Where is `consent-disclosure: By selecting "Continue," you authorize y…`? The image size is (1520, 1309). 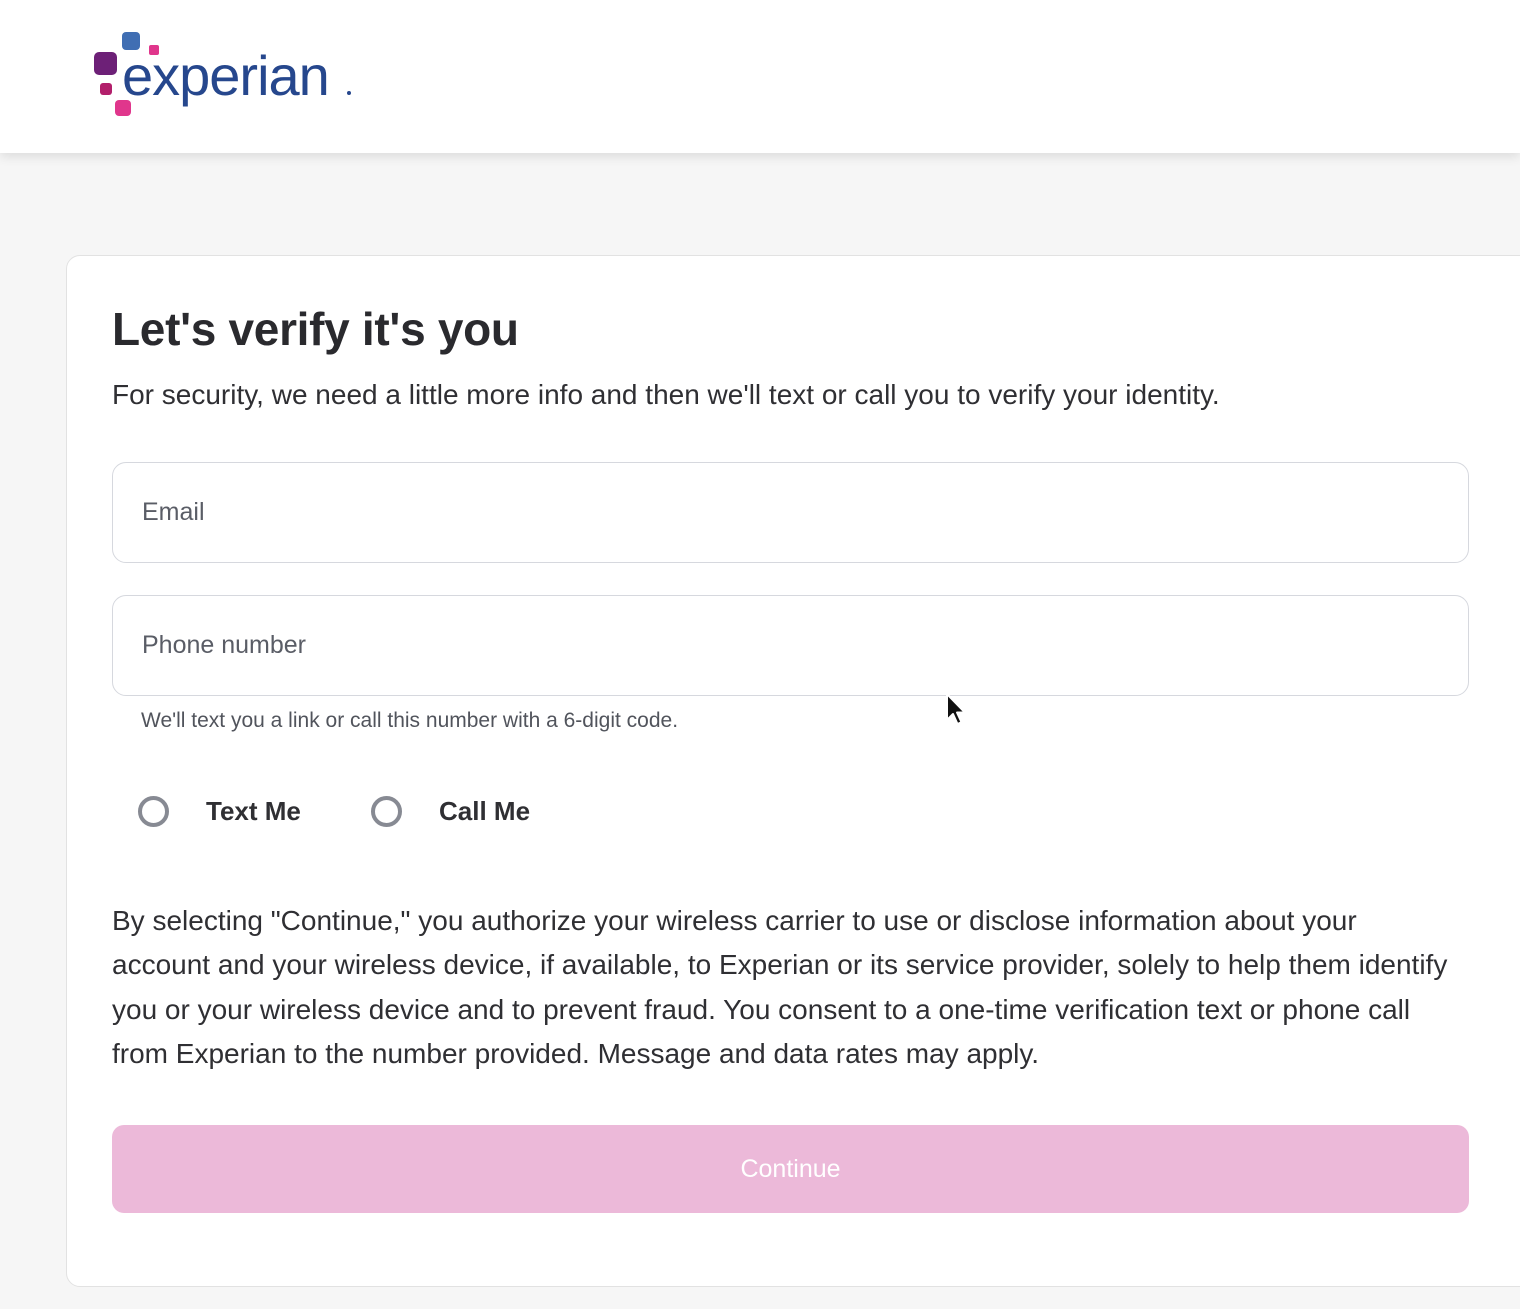 consent-disclosure: By selecting "Continue," you authorize y… is located at coordinates (780, 987).